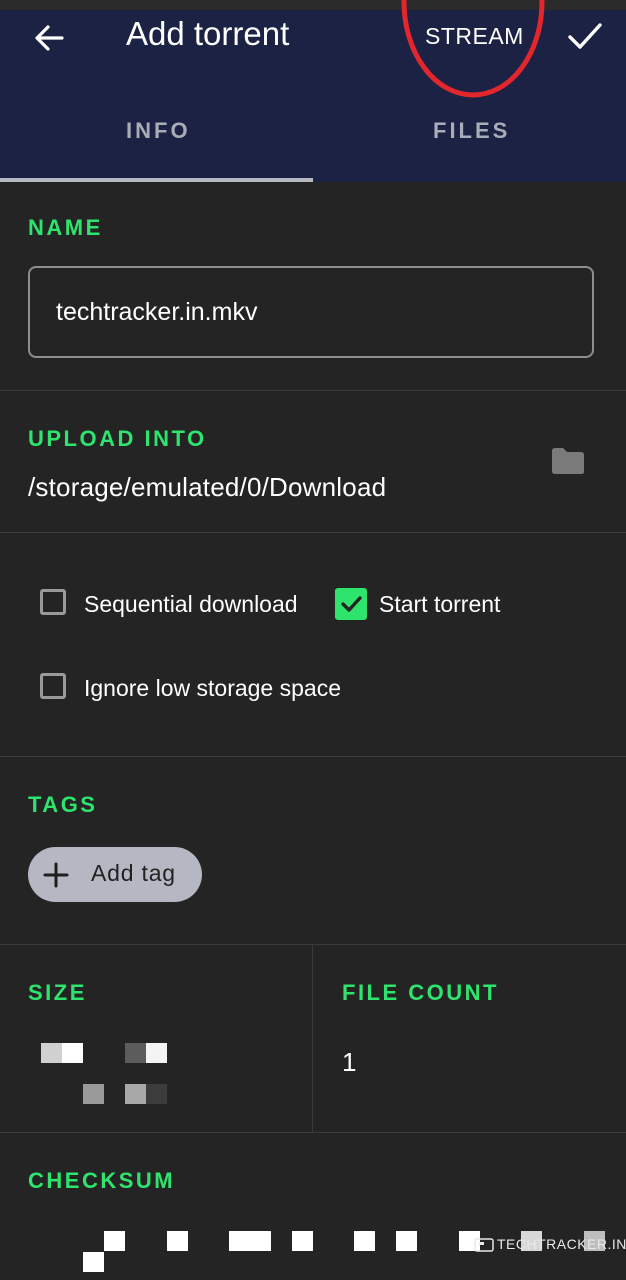 This screenshot has height=1280, width=626. What do you see at coordinates (65, 227) in the screenshot?
I see `name-label: NAME` at bounding box center [65, 227].